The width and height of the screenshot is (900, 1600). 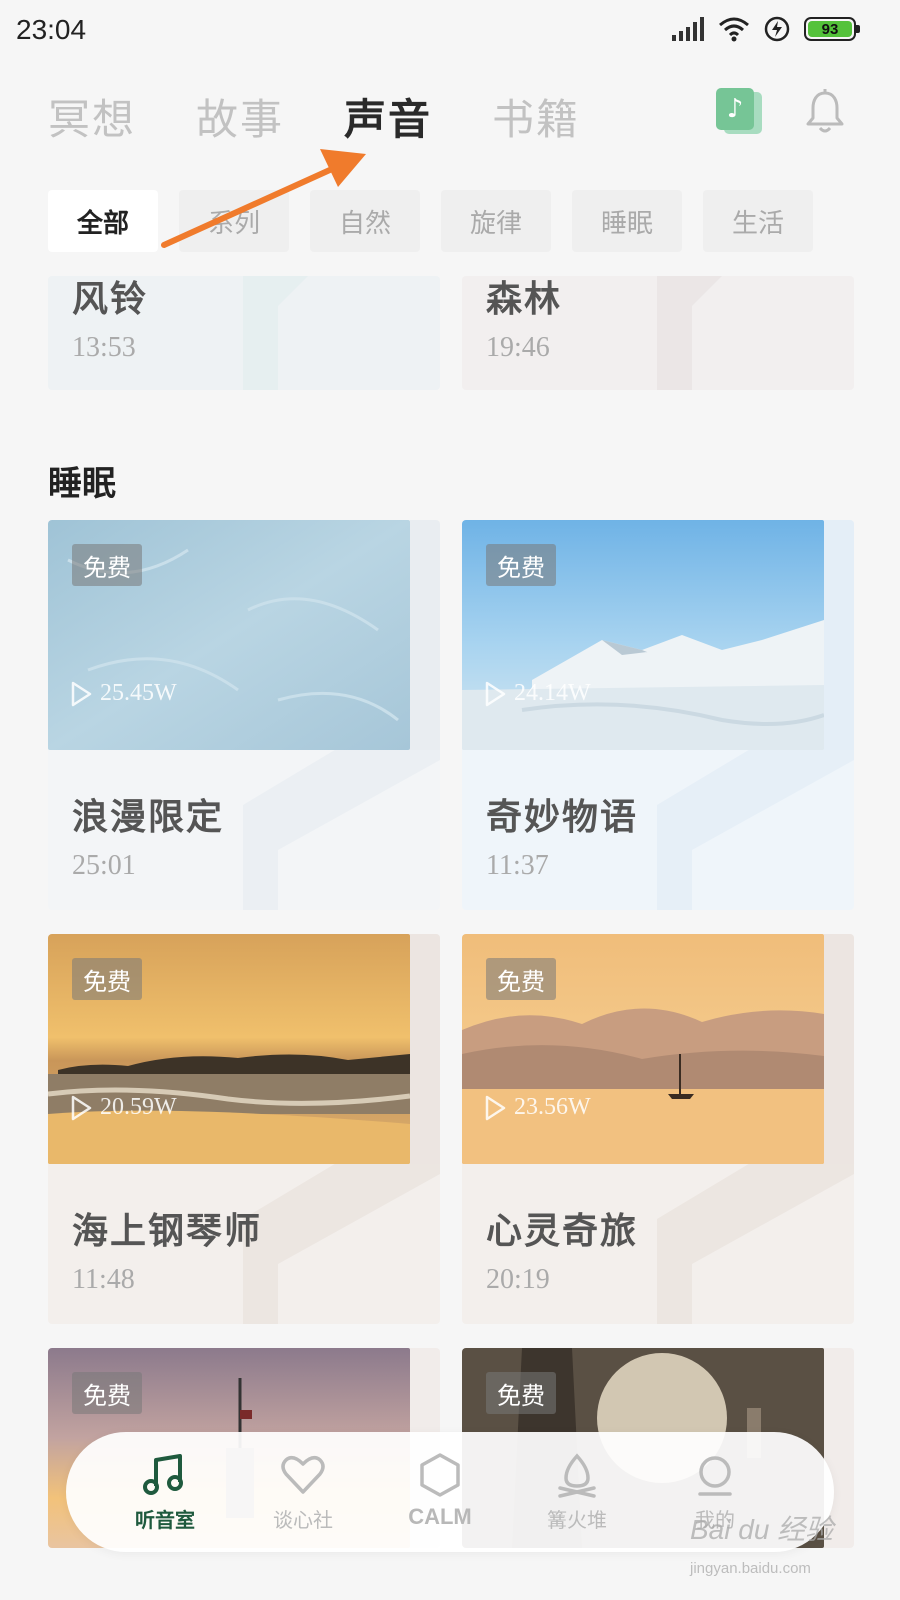 I want to click on sleep-card: 免费 20.59W 海上钢琴师 11:48, so click(x=244, y=1129).